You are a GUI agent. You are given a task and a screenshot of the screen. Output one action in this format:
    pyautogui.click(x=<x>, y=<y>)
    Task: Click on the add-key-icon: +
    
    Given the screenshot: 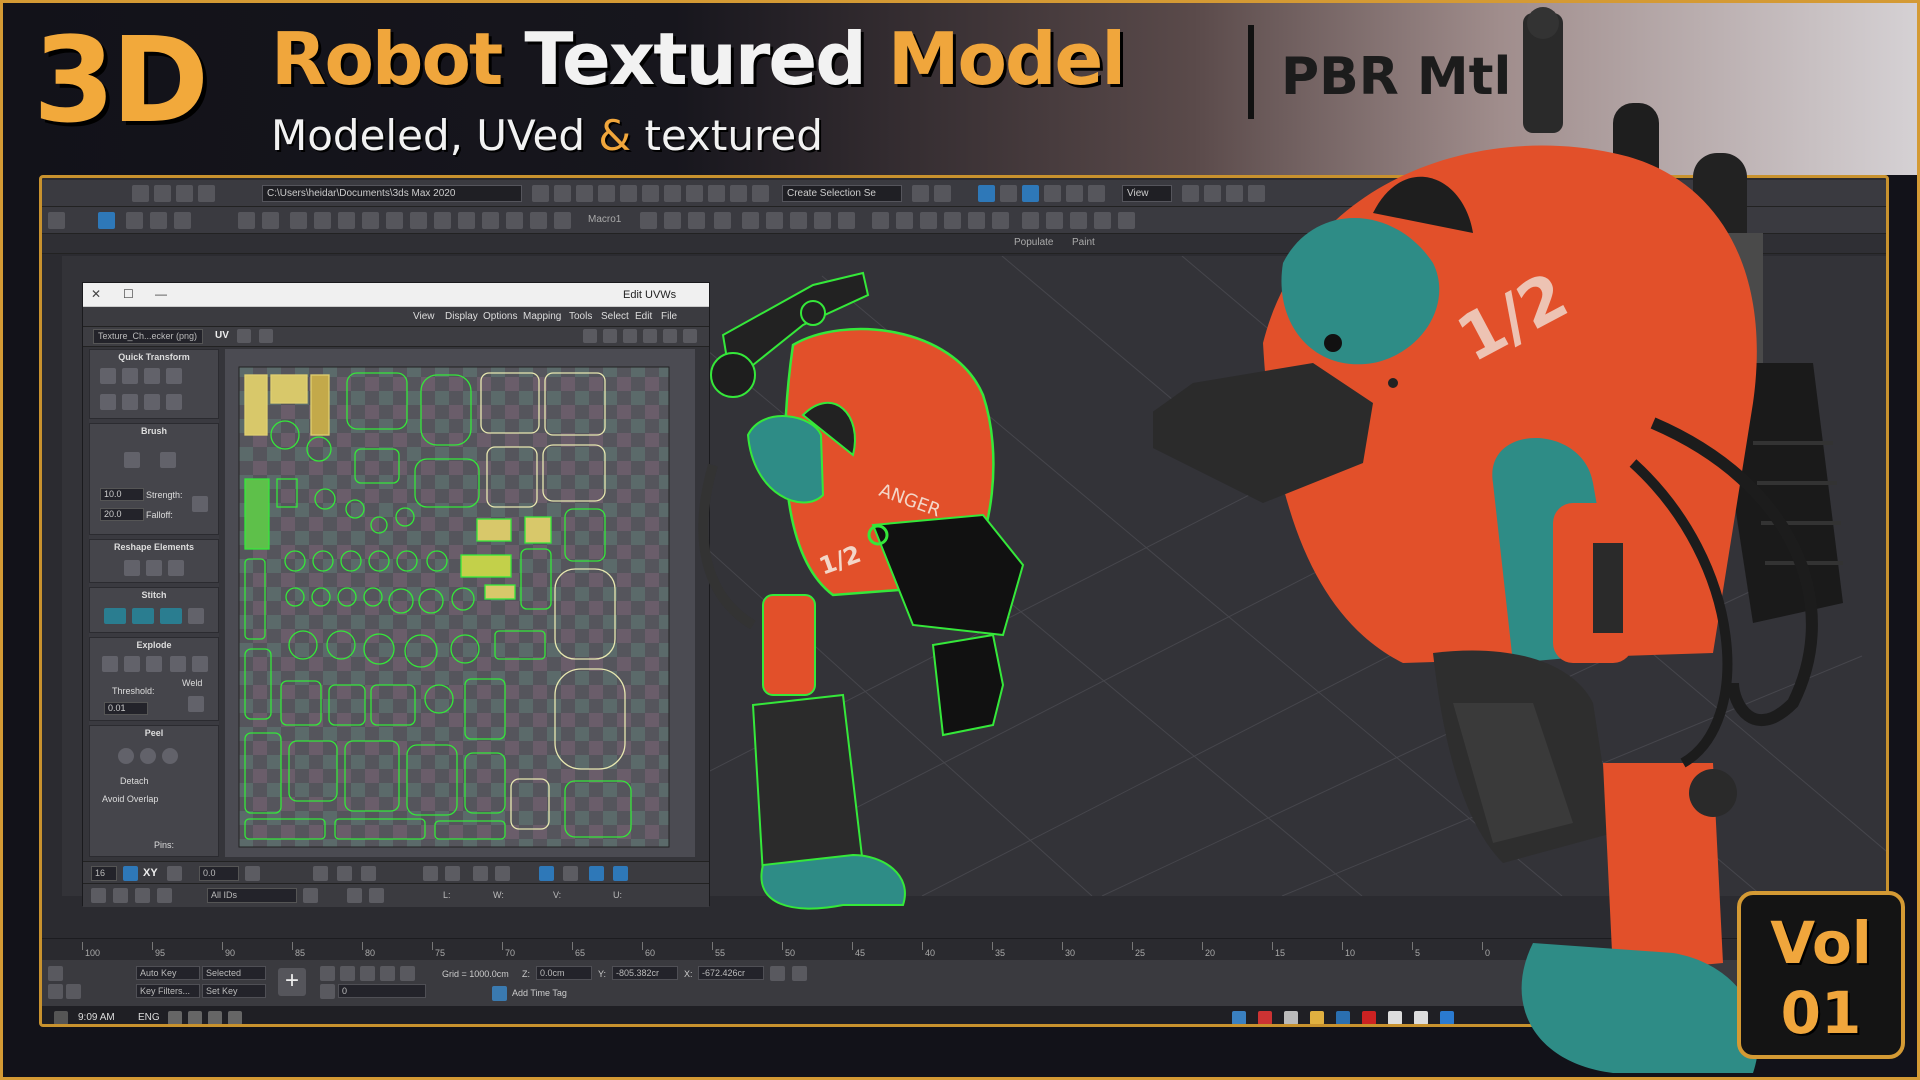 What is the action you would take?
    pyautogui.click(x=292, y=982)
    